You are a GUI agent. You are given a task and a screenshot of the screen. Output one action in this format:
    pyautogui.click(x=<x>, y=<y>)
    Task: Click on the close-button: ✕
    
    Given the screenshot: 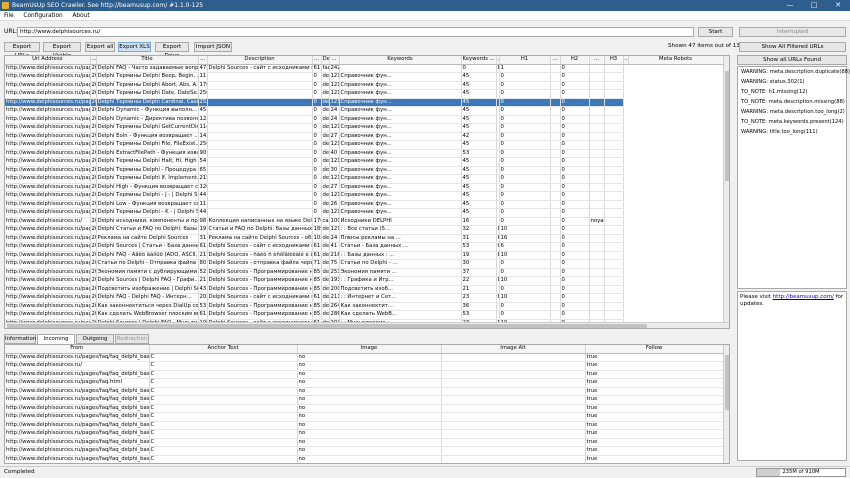 What is the action you would take?
    pyautogui.click(x=838, y=5)
    